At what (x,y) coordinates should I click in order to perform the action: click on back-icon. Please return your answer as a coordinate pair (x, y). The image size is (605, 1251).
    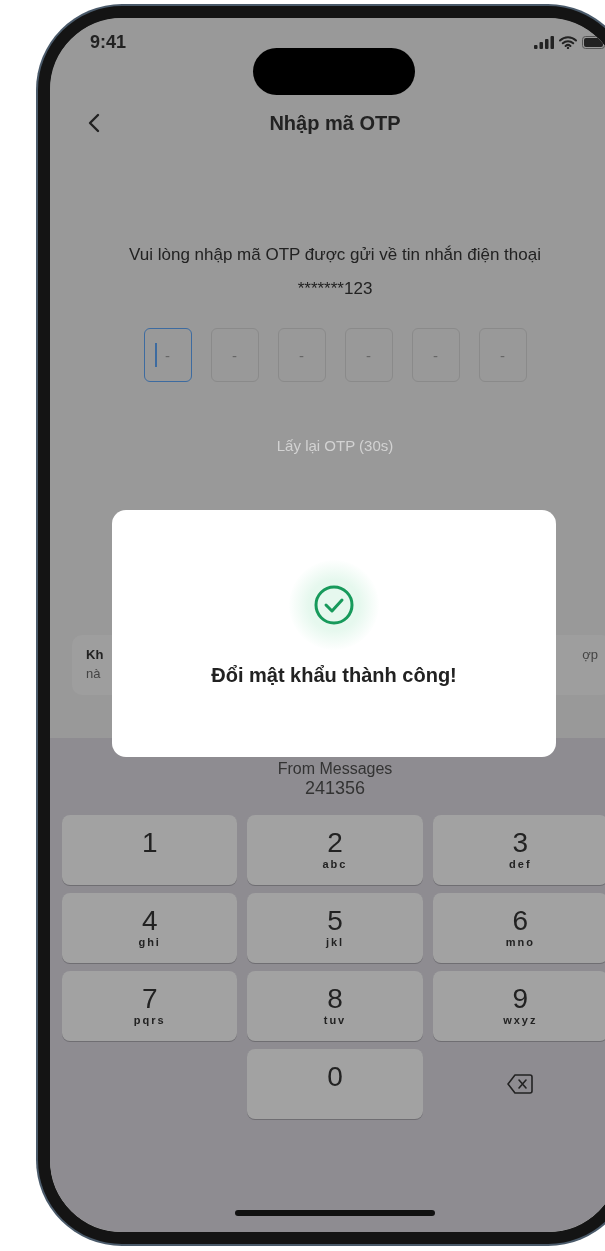
    Looking at the image, I should click on (94, 123).